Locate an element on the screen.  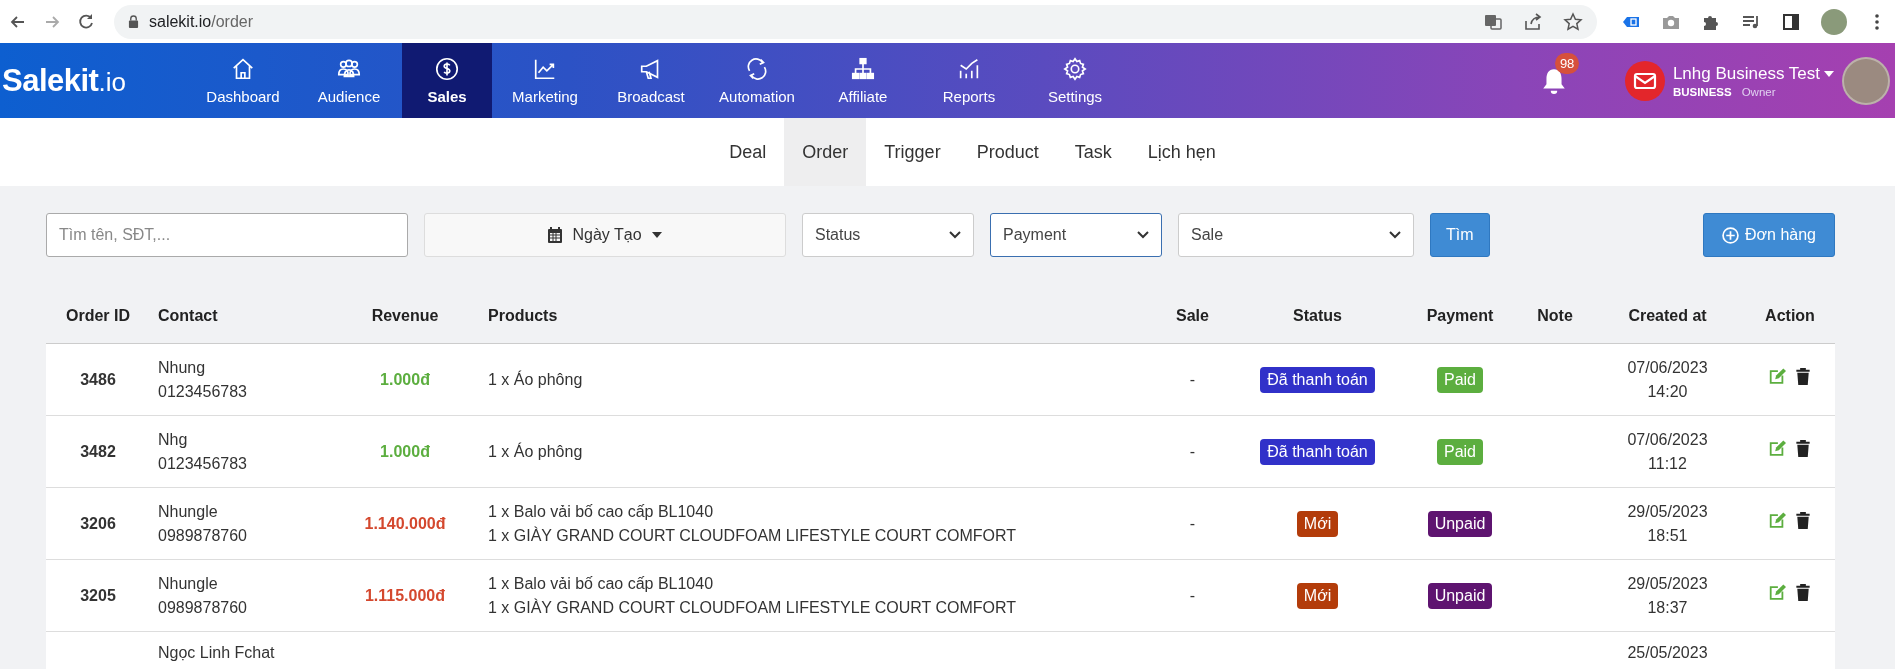
order-id: 3206 is located at coordinates (98, 523).